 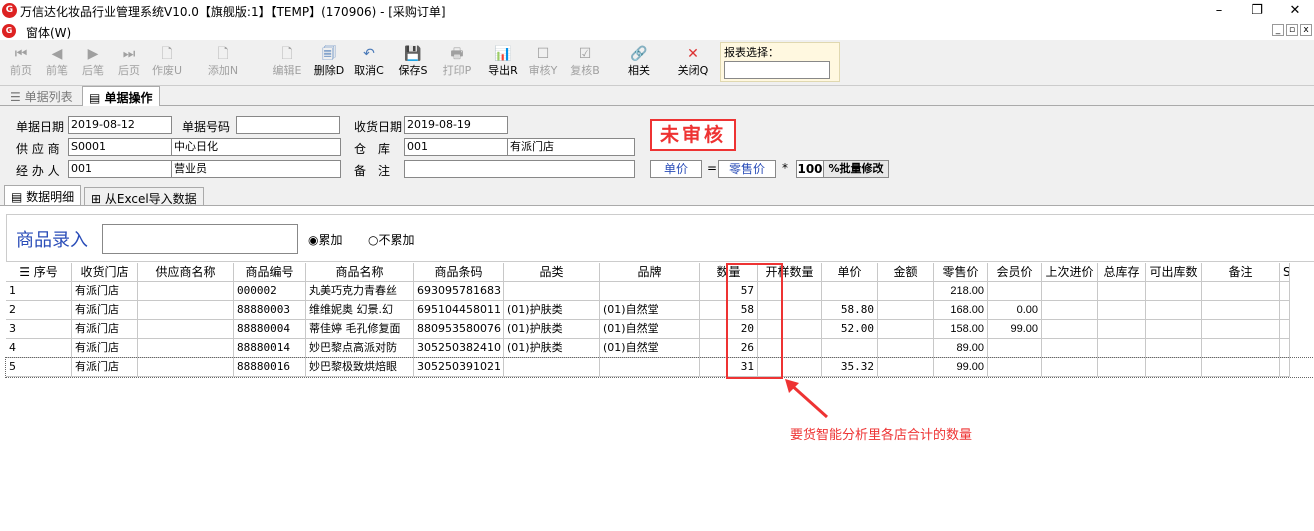 What do you see at coordinates (459, 367) in the screenshot?
I see `table-cell: 305250391021` at bounding box center [459, 367].